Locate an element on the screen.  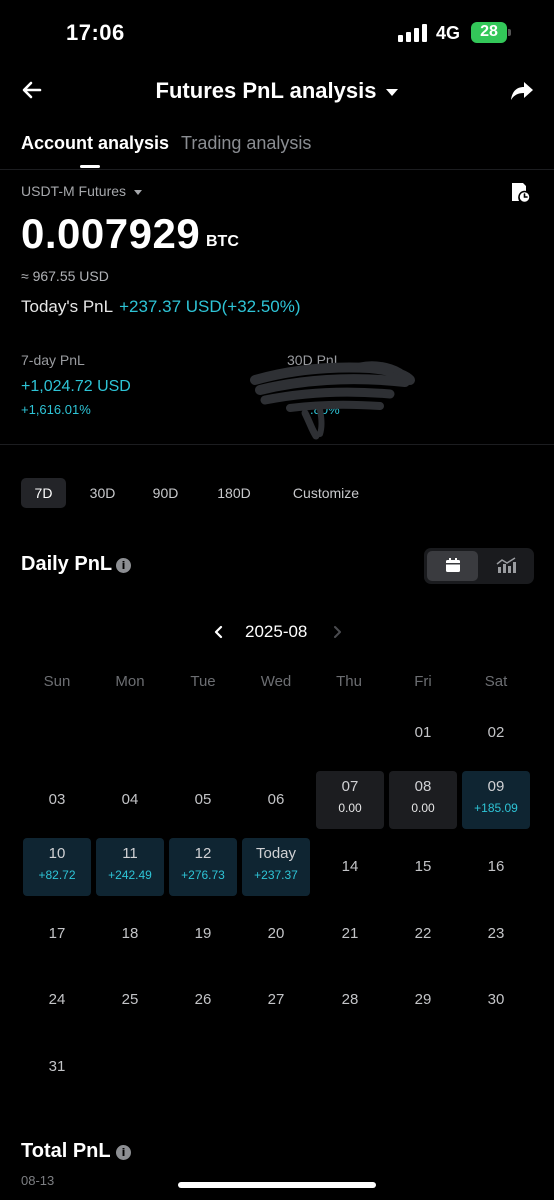
calendar-day: 18 is located at coordinates (130, 934).